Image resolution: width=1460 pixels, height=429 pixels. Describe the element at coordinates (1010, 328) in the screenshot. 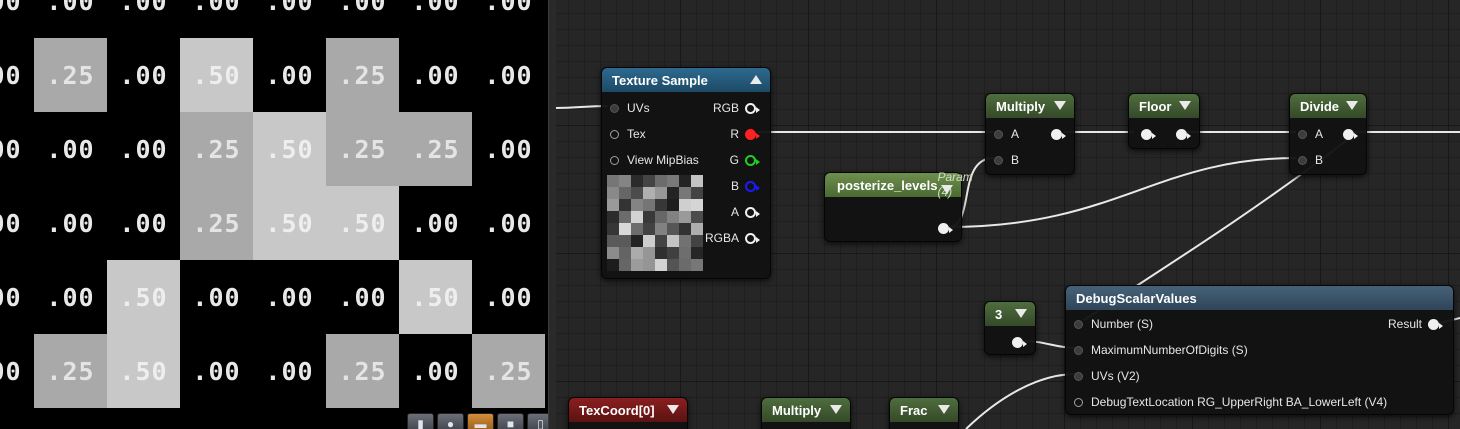

I see `constant-node: 3` at that location.